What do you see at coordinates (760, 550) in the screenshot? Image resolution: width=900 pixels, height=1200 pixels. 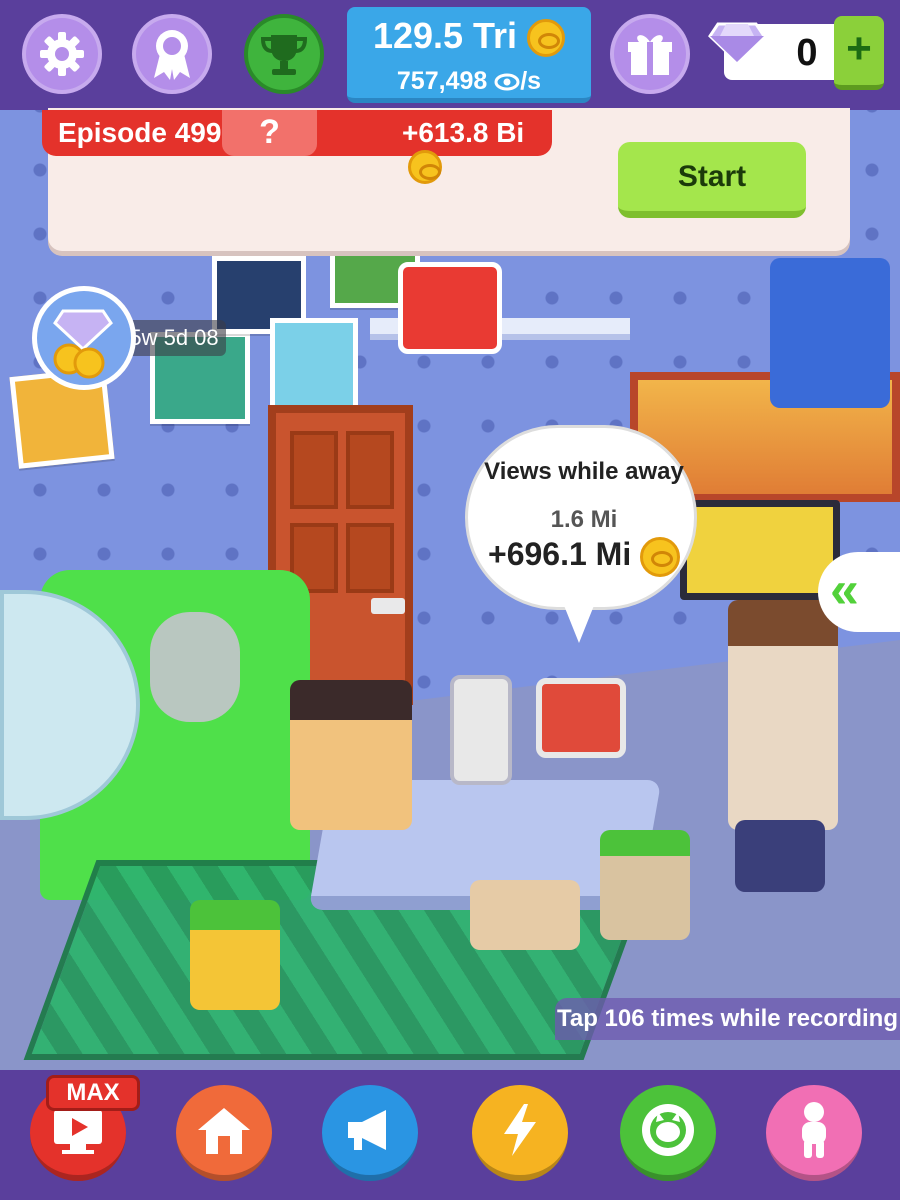 I see `tv-monitor` at bounding box center [760, 550].